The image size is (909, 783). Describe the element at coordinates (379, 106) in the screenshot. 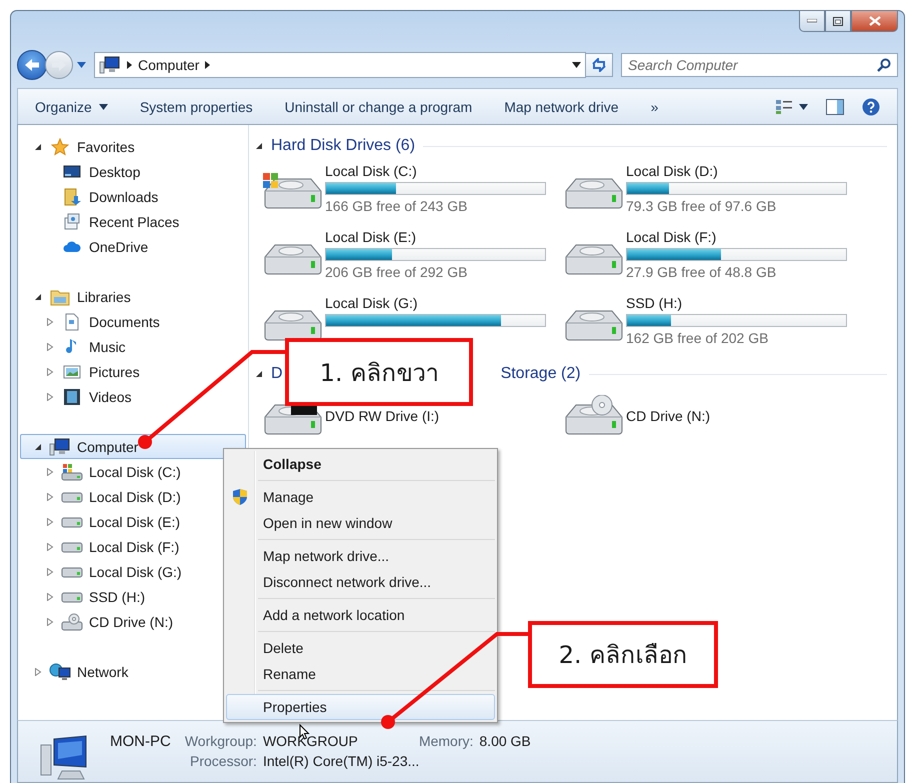

I see `toolbar-button: Uninstall or change a program` at that location.